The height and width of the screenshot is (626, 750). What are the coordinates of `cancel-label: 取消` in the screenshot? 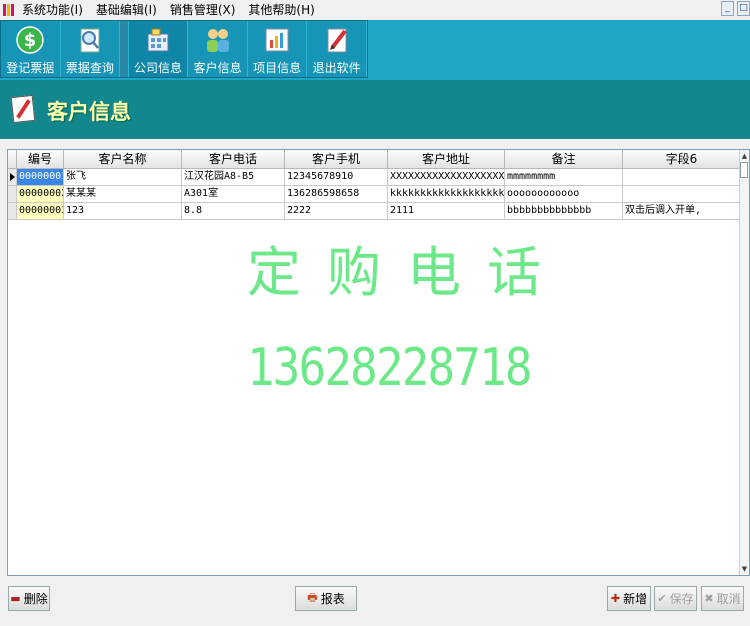 It's located at (728, 599).